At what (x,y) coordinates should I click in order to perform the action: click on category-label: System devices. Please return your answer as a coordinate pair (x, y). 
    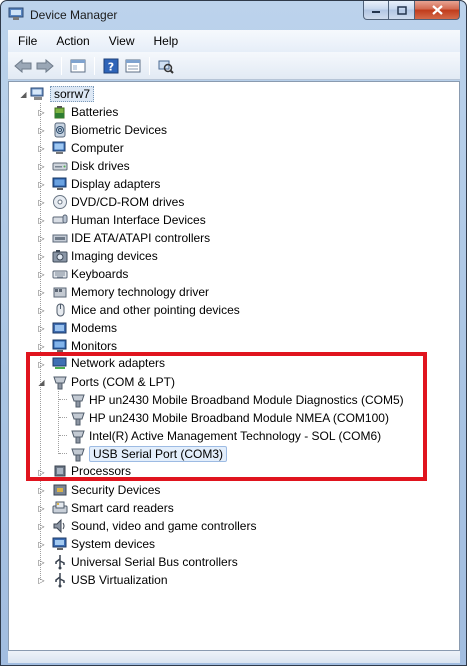
    Looking at the image, I should click on (113, 544).